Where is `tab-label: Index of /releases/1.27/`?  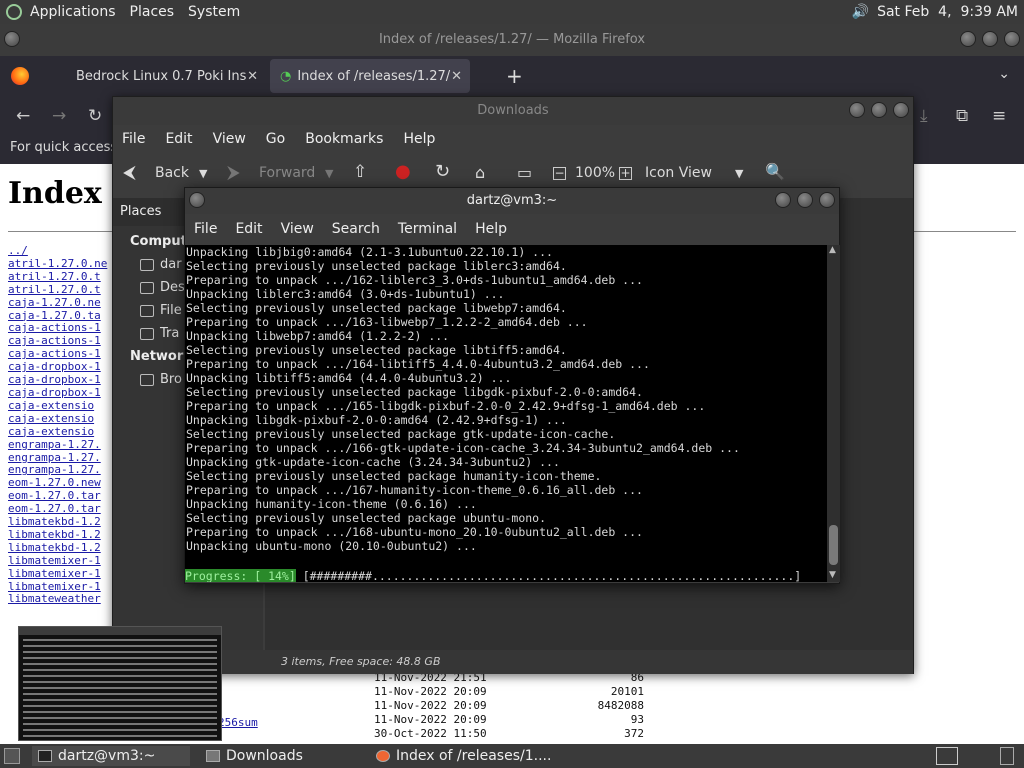 tab-label: Index of /releases/1.27/ is located at coordinates (374, 76).